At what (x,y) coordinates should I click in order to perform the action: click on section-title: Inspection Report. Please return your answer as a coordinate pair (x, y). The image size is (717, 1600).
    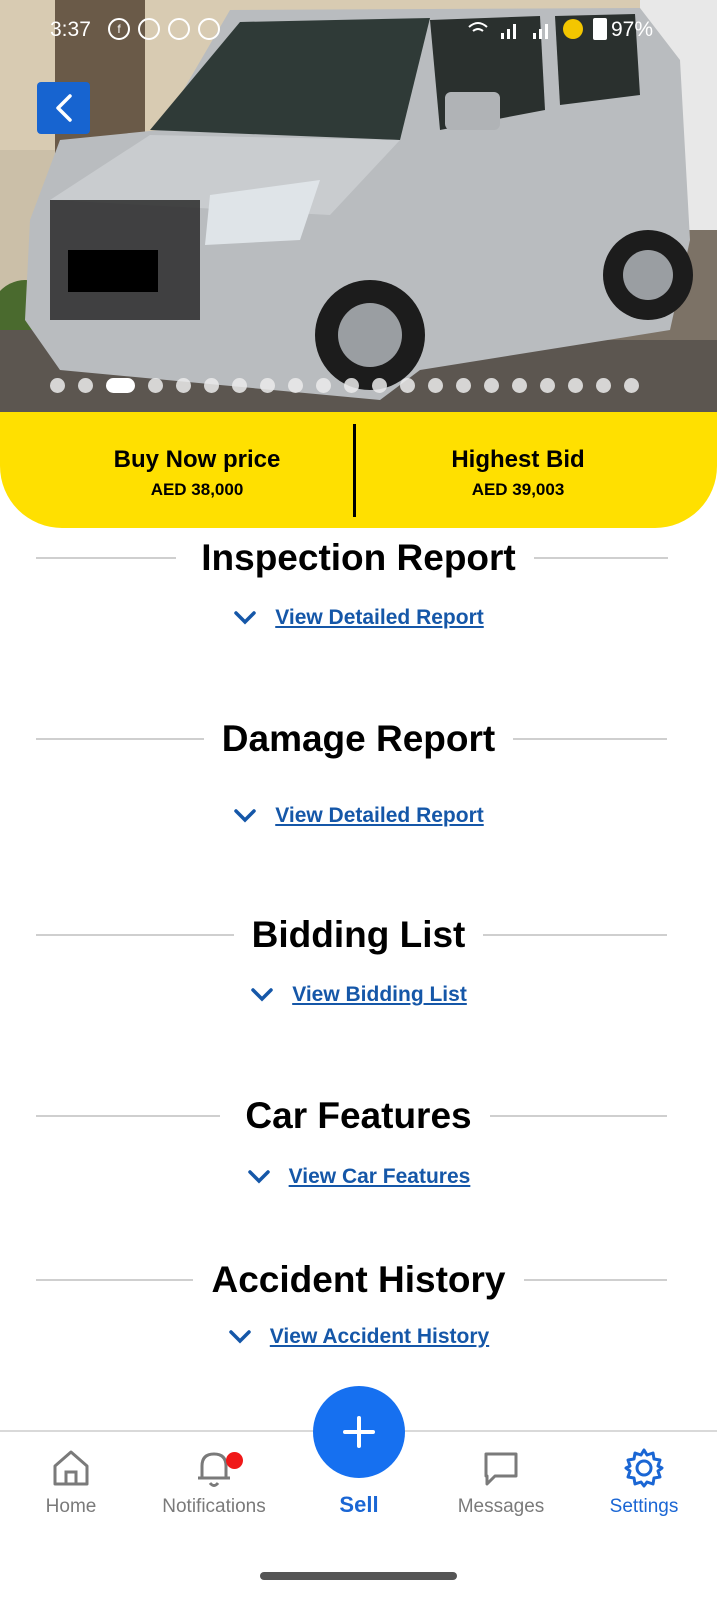
    Looking at the image, I should click on (358, 558).